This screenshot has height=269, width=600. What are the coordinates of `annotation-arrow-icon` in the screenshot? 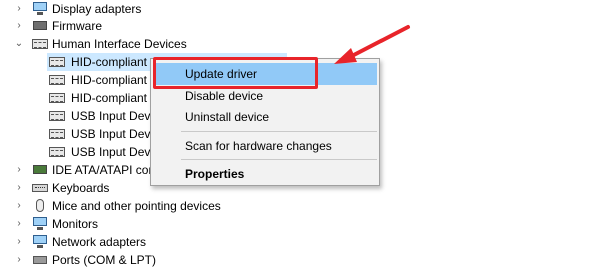 It's located at (372, 44).